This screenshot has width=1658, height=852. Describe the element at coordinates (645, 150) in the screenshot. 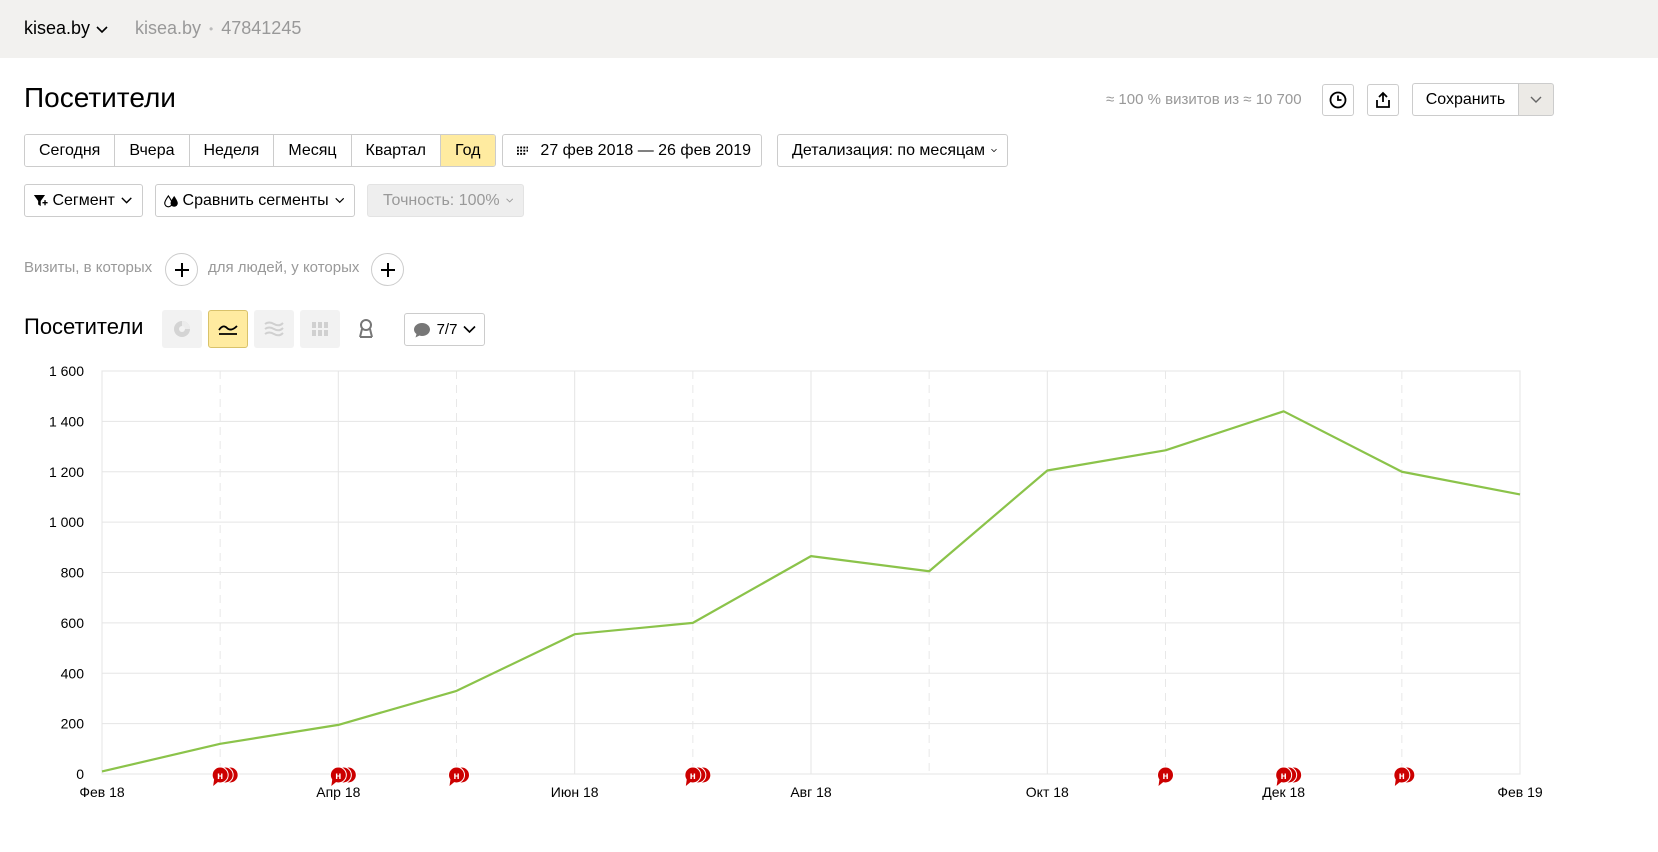

I see `date-range-label: 27 фев 2018 — 26 фев 2019` at that location.